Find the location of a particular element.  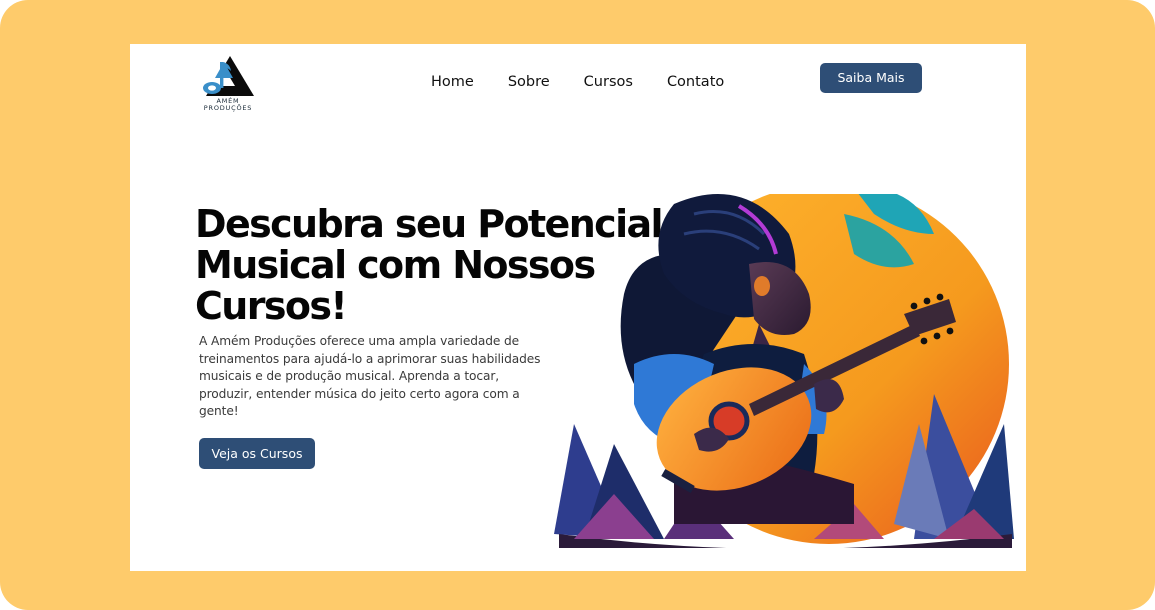

nav-sobre: Sobre is located at coordinates (529, 82).